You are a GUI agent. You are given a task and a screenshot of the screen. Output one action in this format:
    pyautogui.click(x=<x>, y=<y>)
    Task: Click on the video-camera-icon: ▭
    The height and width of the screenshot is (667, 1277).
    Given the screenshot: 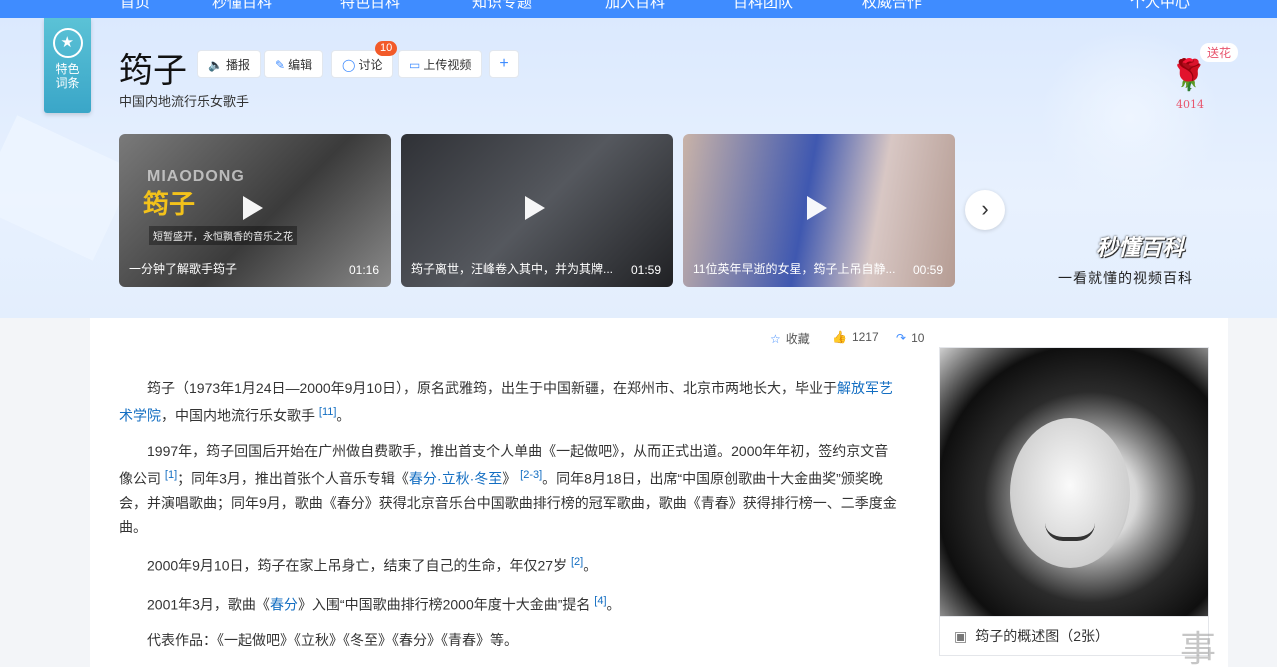 What is the action you would take?
    pyautogui.click(x=415, y=65)
    